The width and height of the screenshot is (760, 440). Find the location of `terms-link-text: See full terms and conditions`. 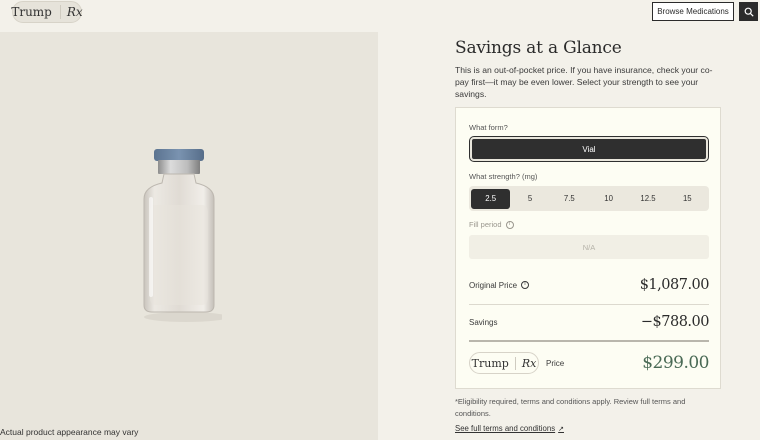

terms-link-text: See full terms and conditions is located at coordinates (505, 428).